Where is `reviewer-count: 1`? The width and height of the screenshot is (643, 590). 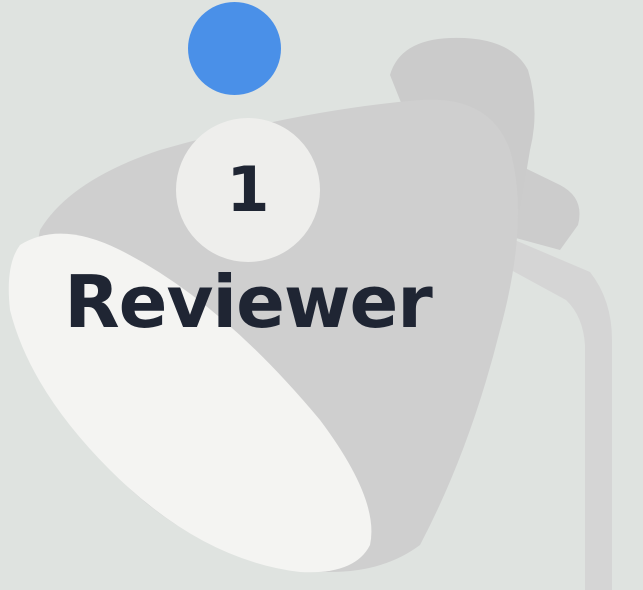
reviewer-count: 1 is located at coordinates (248, 189).